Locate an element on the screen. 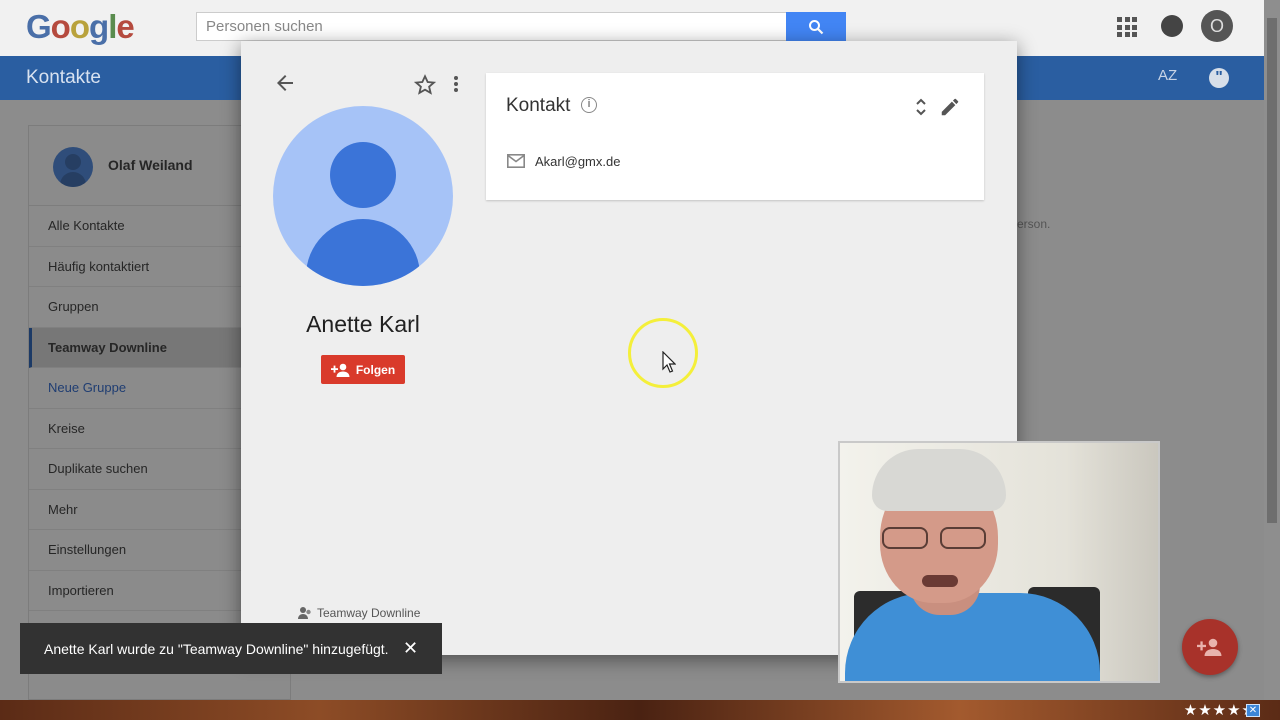  logo-letter: g is located at coordinates (99, 26).